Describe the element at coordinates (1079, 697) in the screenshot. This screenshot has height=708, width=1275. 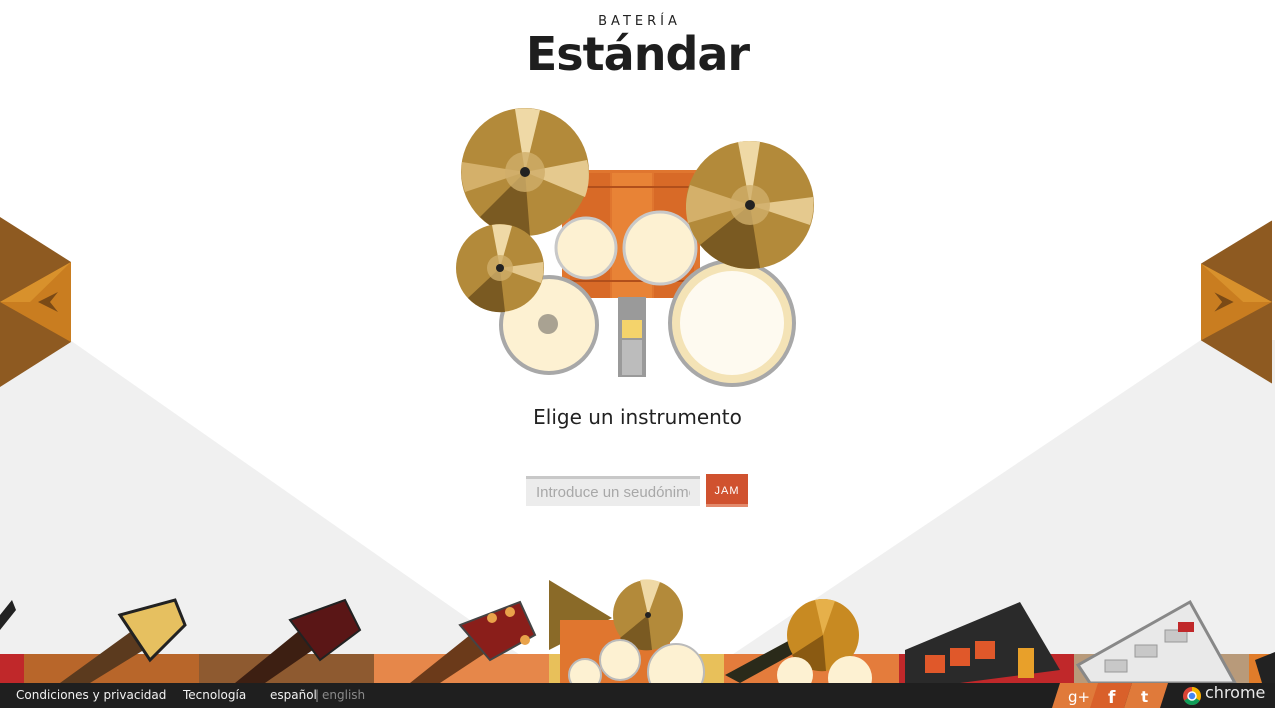
I see `svg-text: g+` at that location.